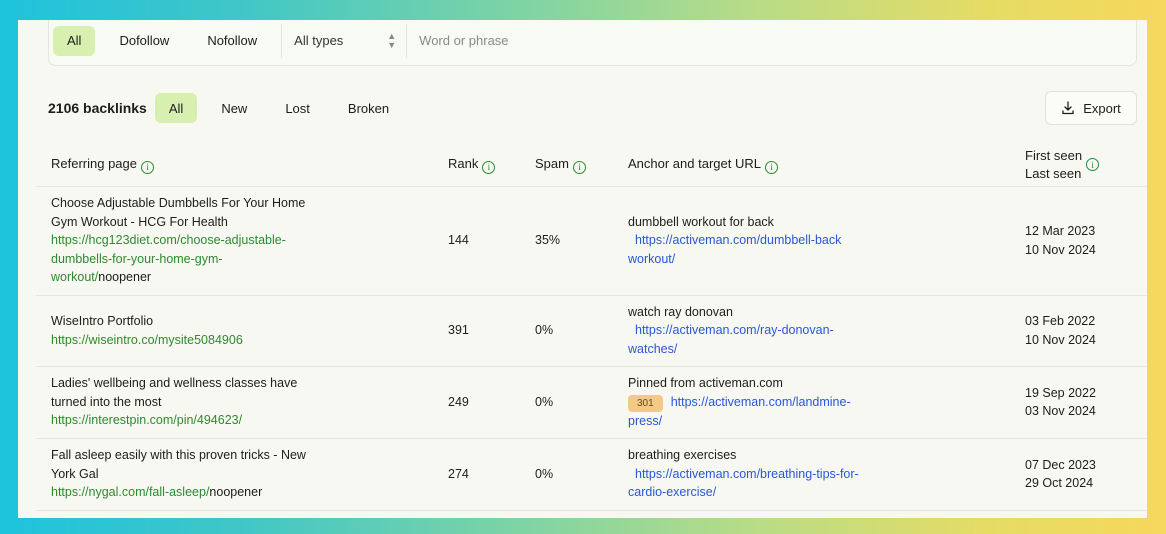  I want to click on filter-all: All, so click(74, 40).